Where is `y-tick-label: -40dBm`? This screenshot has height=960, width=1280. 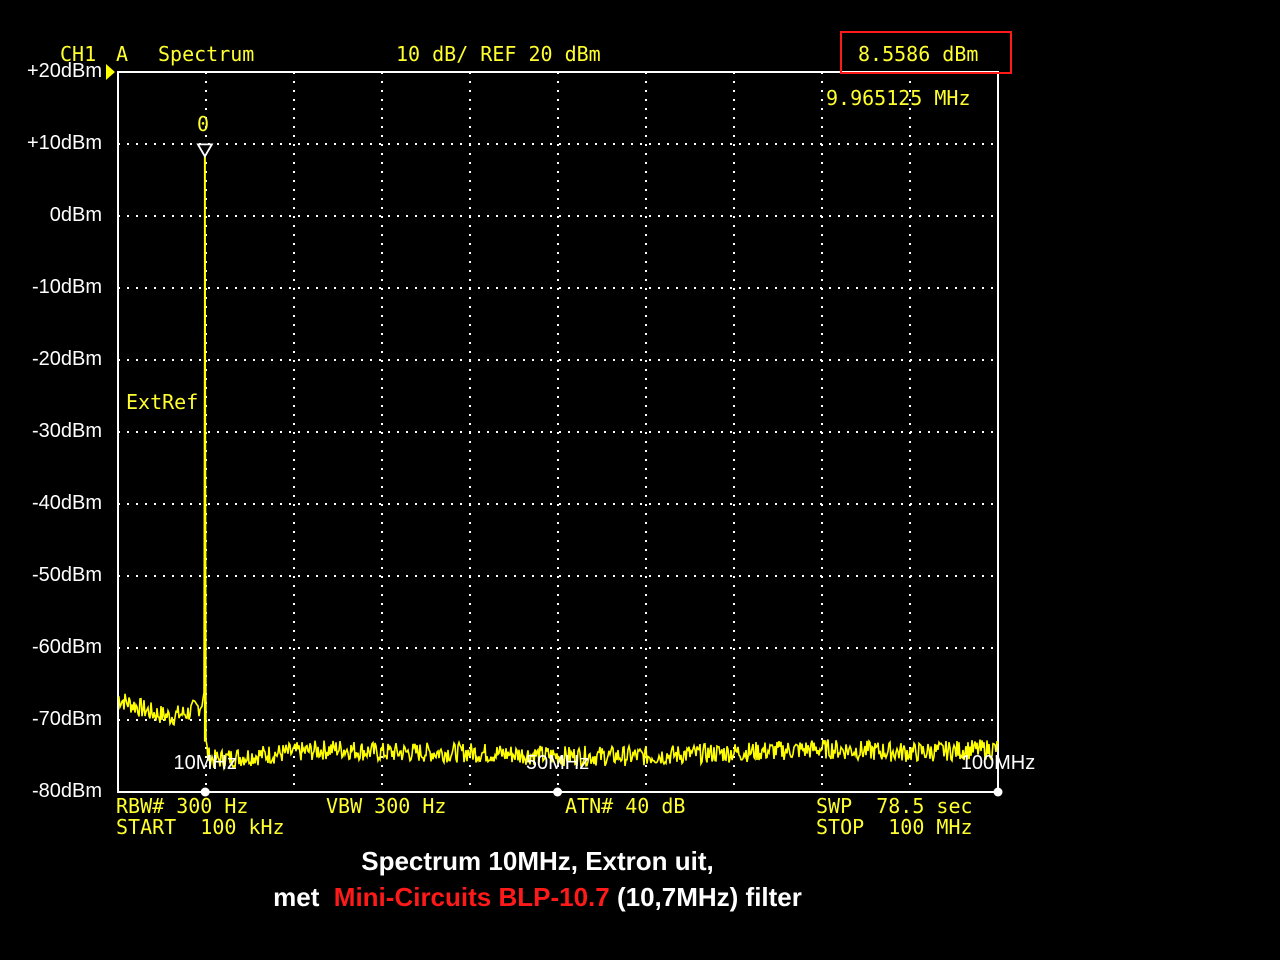 y-tick-label: -40dBm is located at coordinates (66, 503).